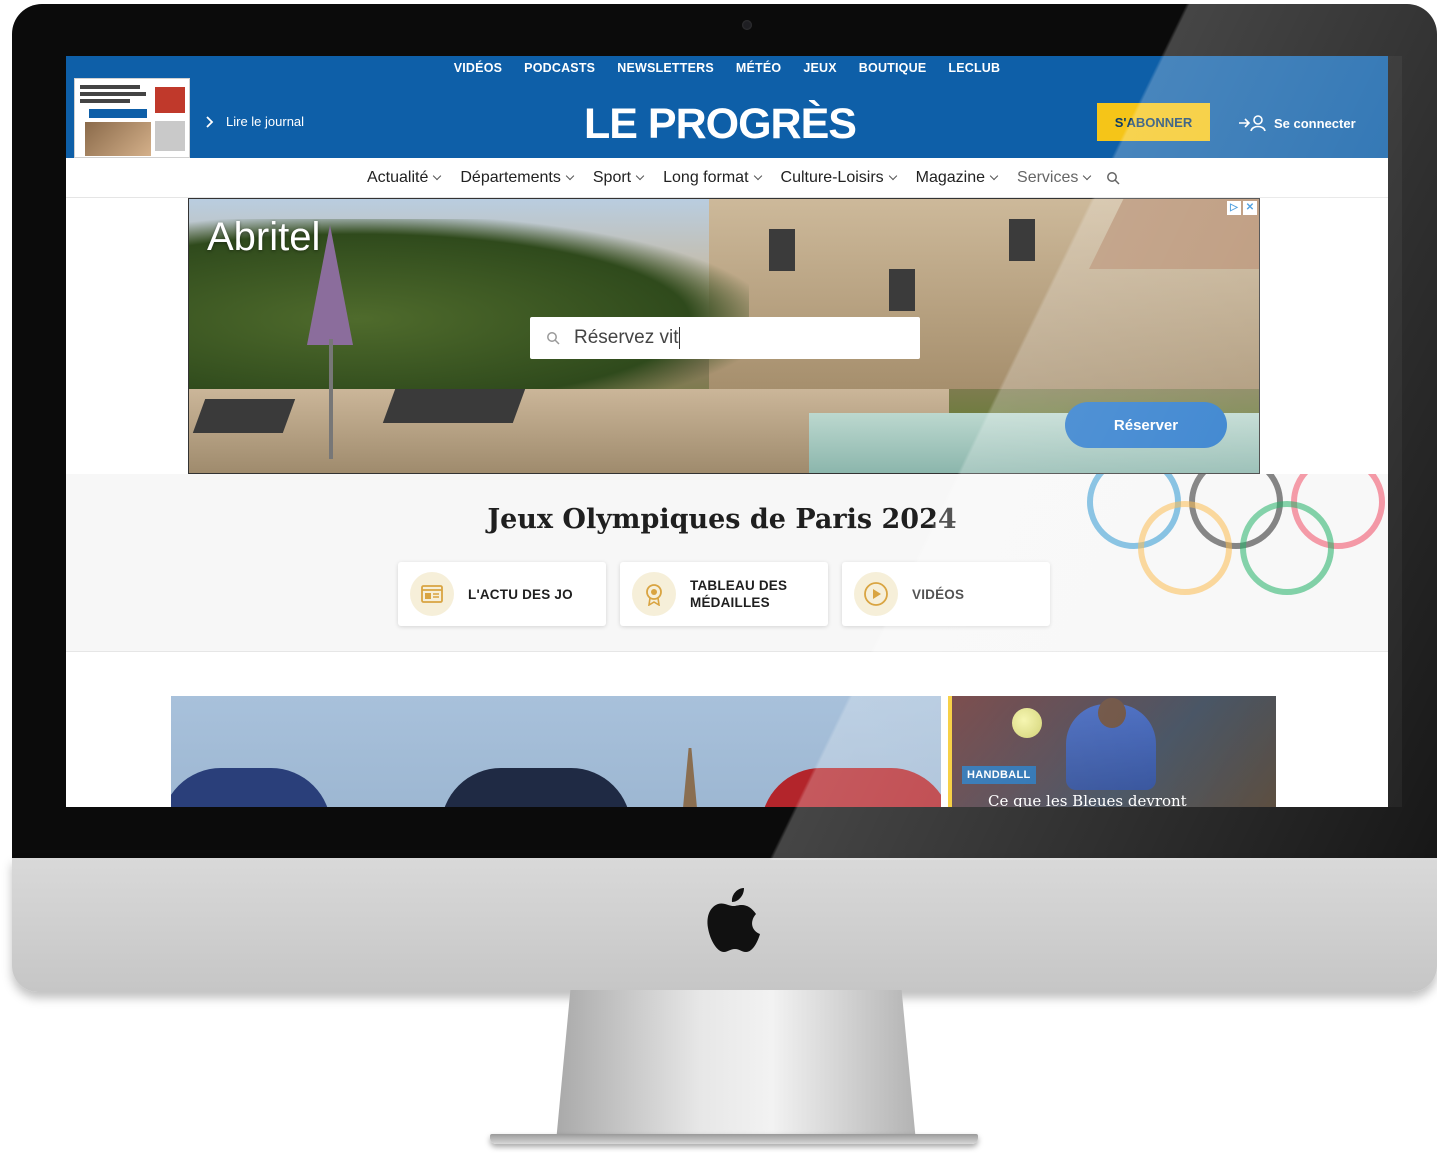  What do you see at coordinates (1250, 208) in the screenshot?
I see `close-icon: ✕` at bounding box center [1250, 208].